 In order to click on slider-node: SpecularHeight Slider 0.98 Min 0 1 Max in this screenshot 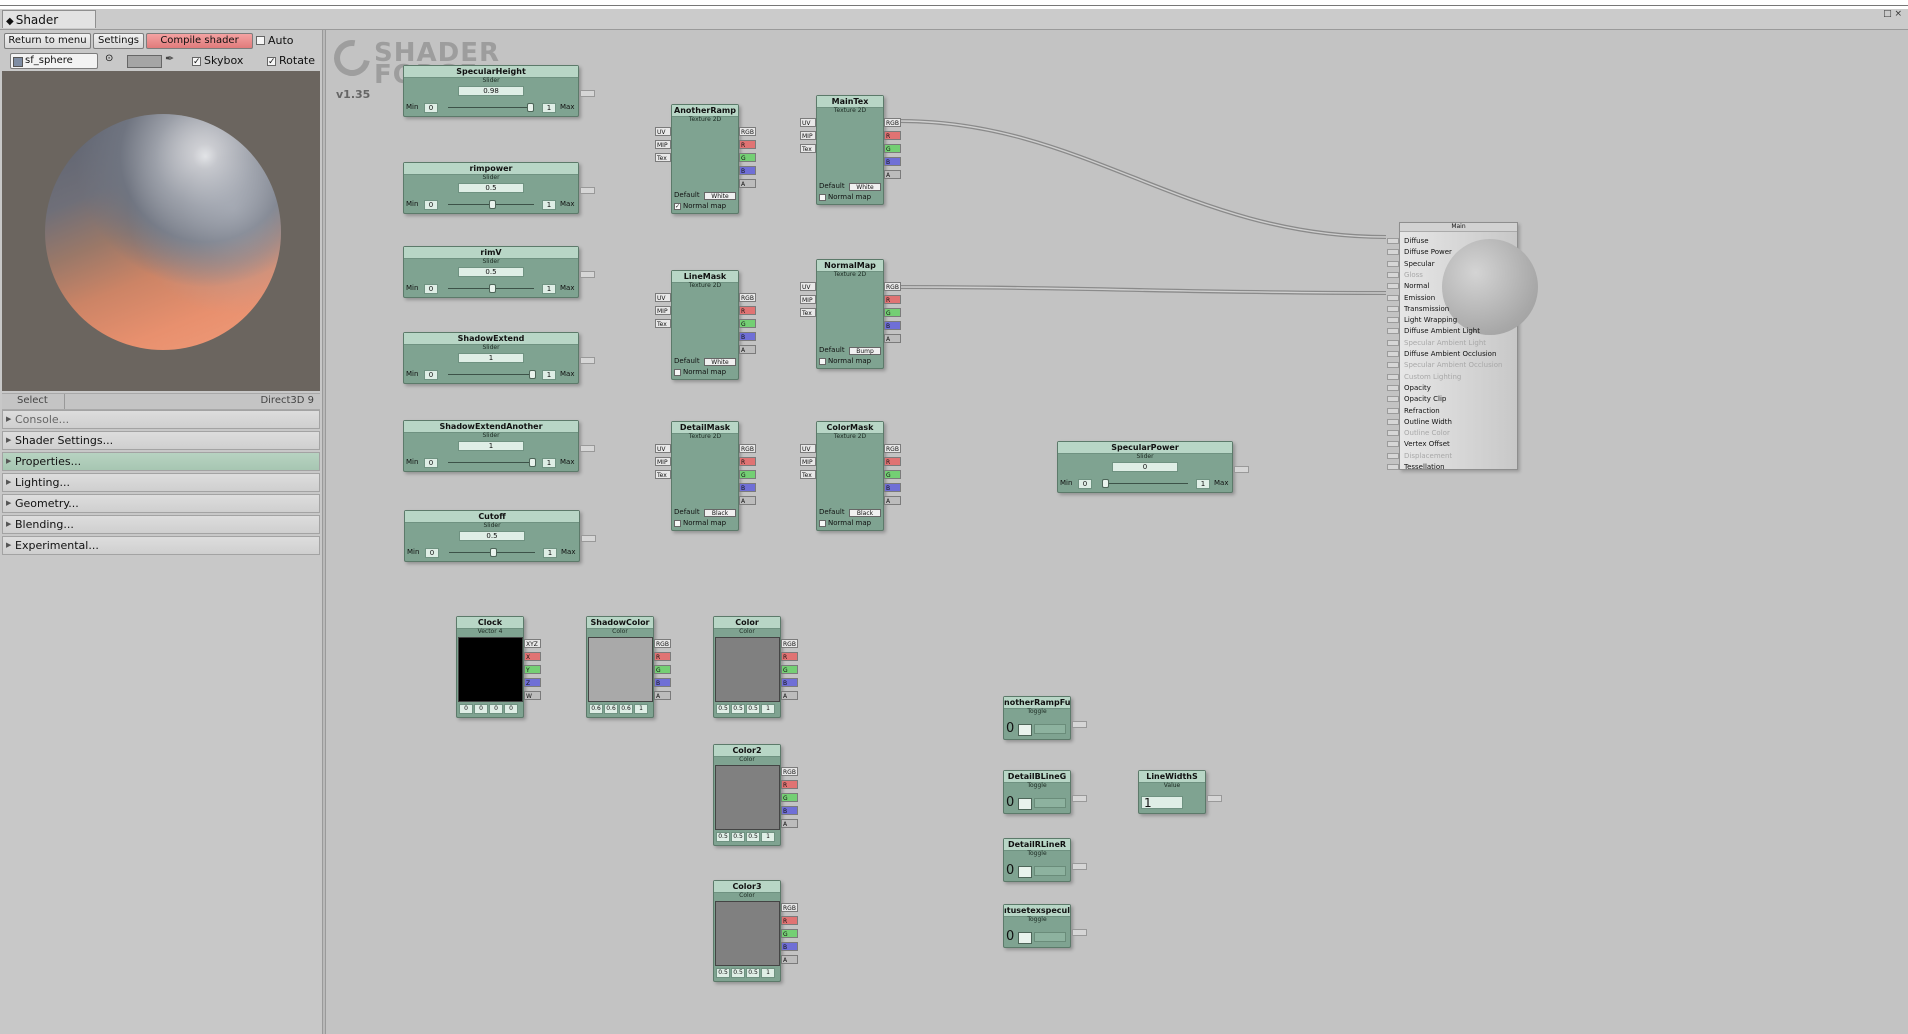, I will do `click(499, 91)`.